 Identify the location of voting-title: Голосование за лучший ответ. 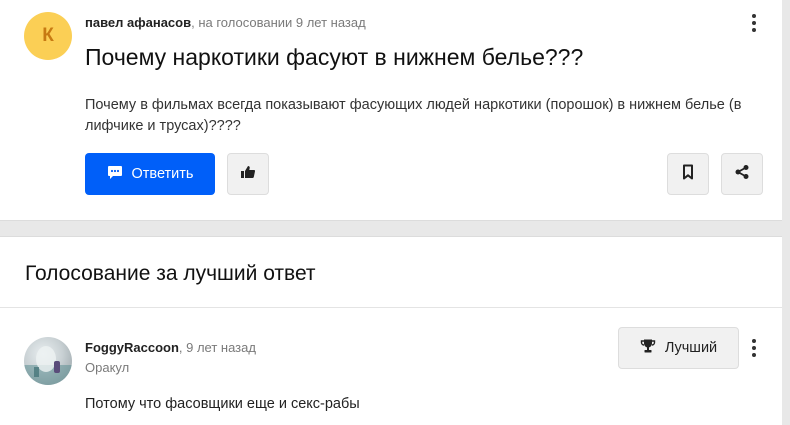
(170, 273).